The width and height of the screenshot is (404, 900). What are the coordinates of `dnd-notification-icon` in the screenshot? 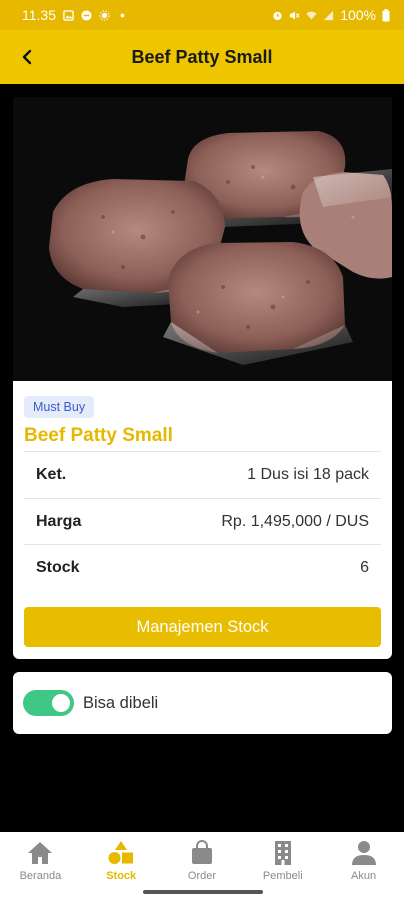 It's located at (86, 15).